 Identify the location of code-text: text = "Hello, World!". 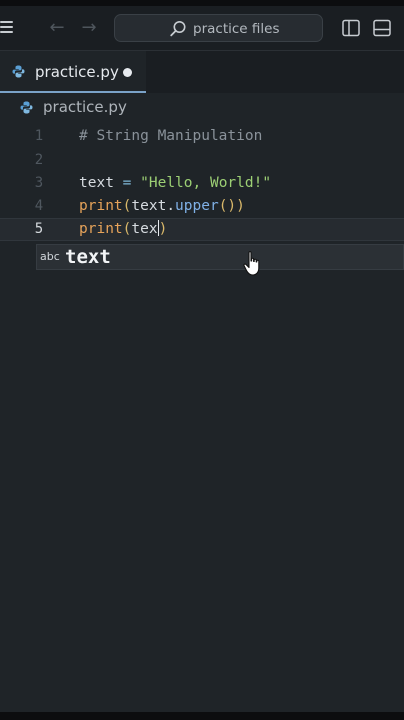
(175, 183).